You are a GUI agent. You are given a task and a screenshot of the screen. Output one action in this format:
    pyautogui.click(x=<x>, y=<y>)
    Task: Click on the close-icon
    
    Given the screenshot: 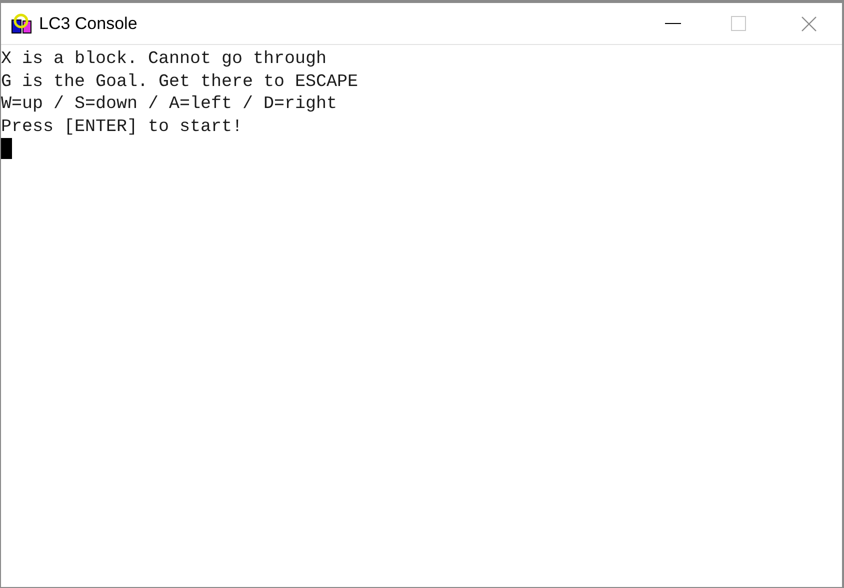 What is the action you would take?
    pyautogui.click(x=809, y=24)
    